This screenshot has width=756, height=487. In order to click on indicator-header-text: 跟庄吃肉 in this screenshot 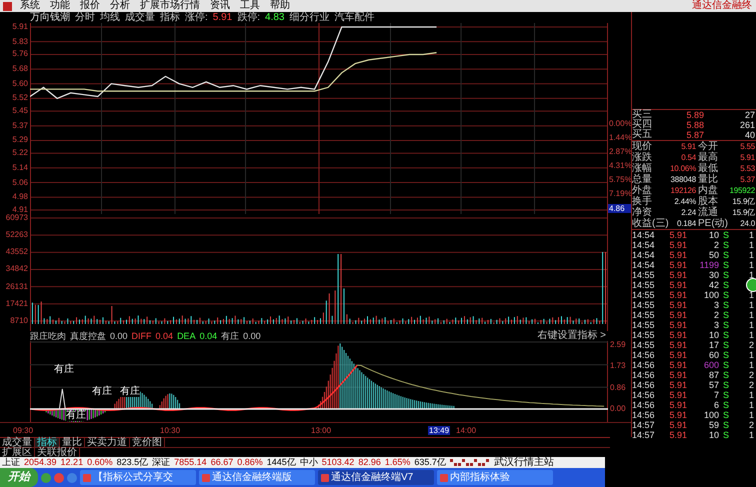, I will do `click(48, 336)`.